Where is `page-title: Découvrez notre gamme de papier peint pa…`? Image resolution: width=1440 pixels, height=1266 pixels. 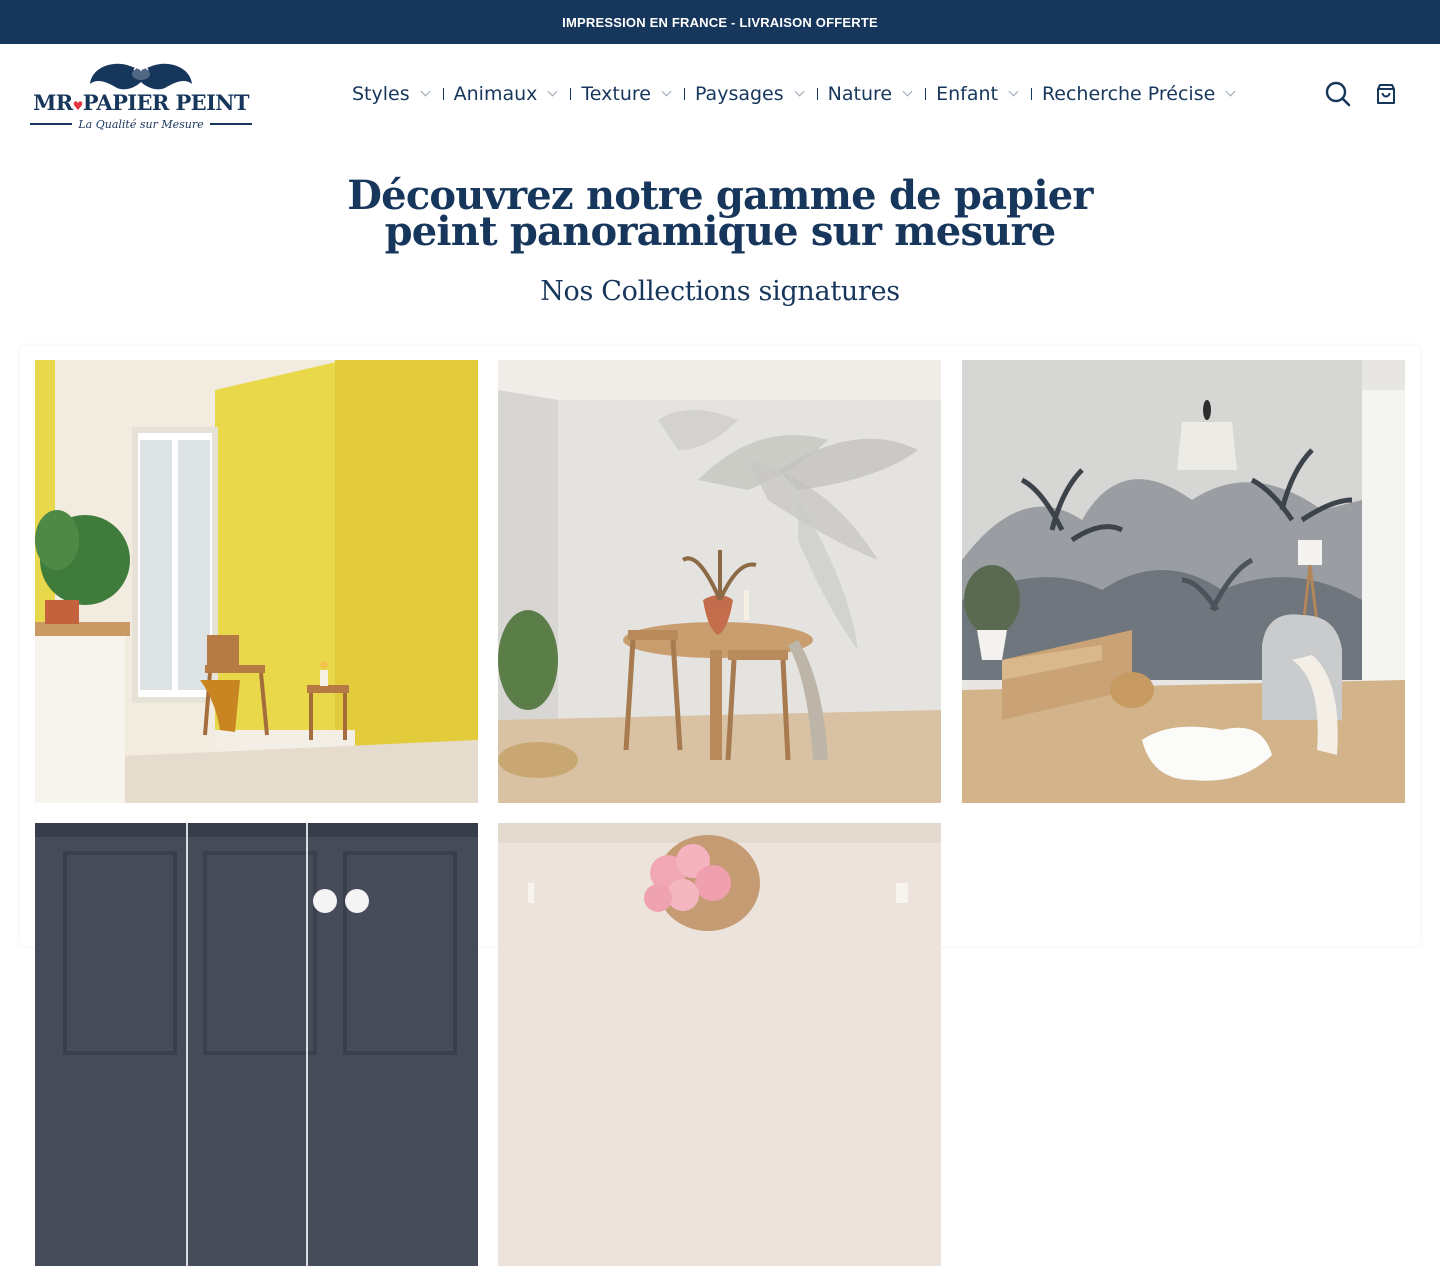
page-title: Découvrez notre gamme de papier peint pa… is located at coordinates (720, 215).